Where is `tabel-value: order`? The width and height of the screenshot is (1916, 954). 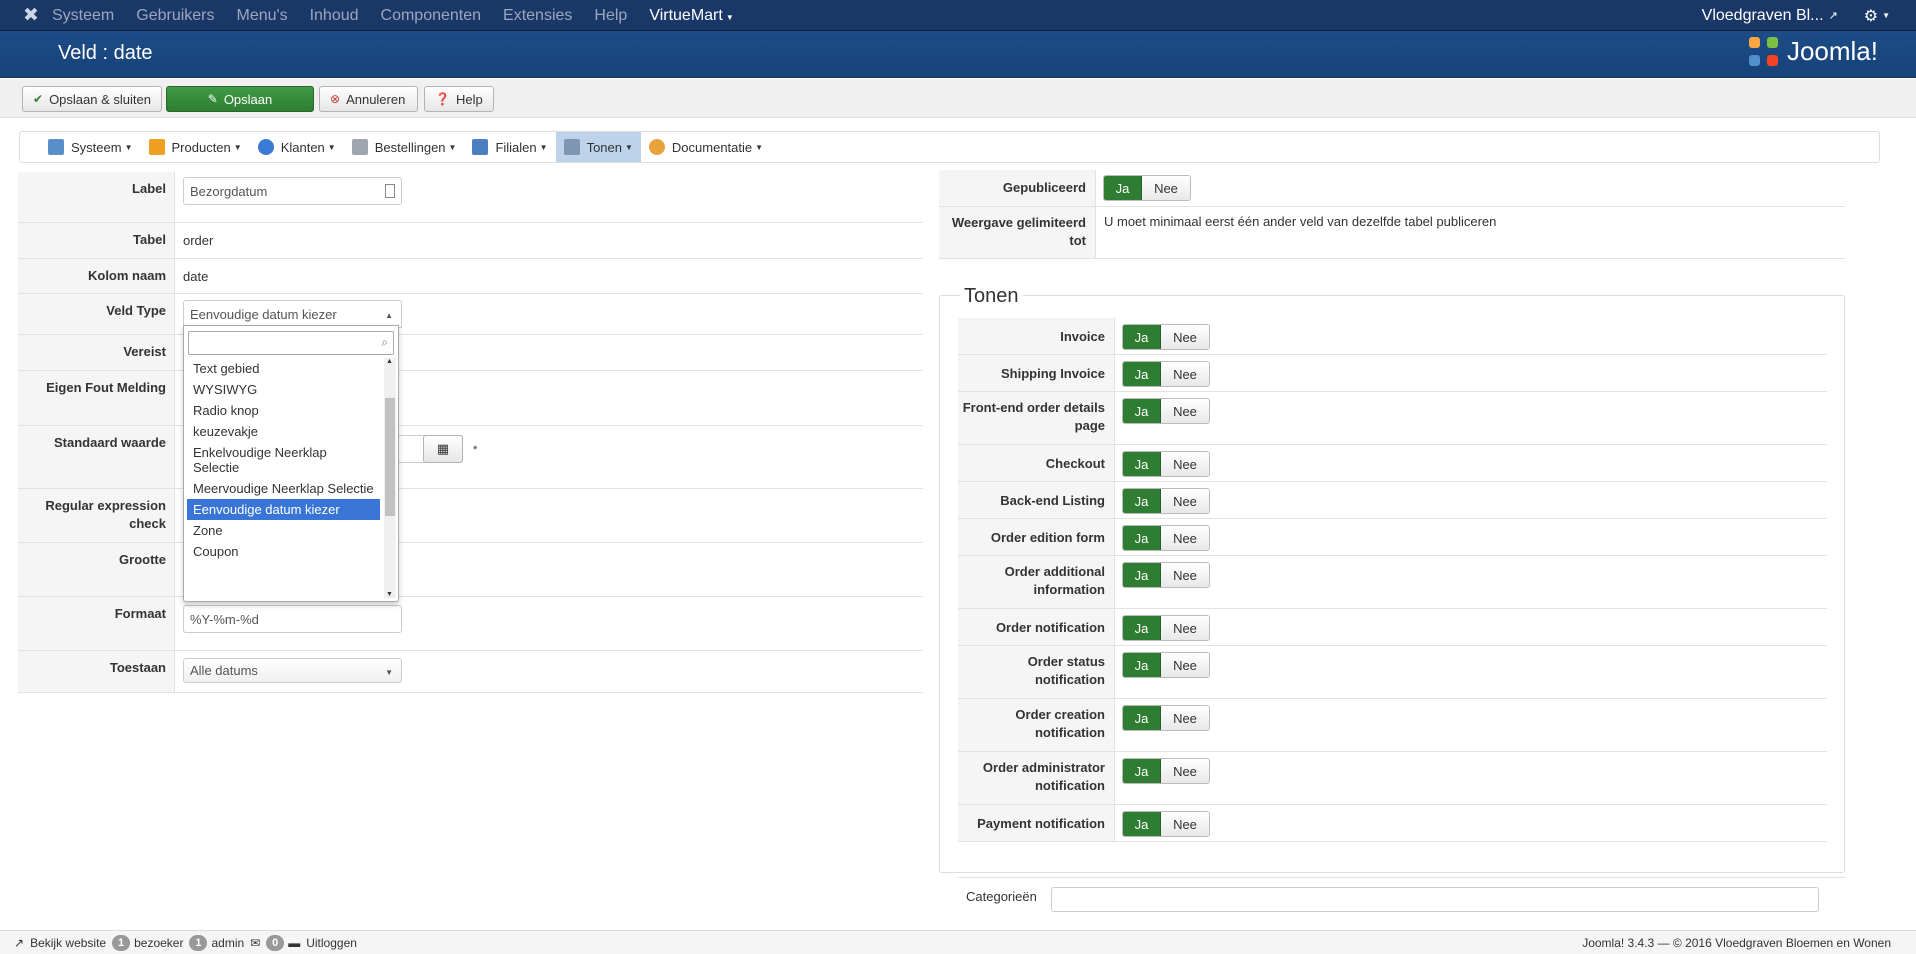
tabel-value: order is located at coordinates (198, 240).